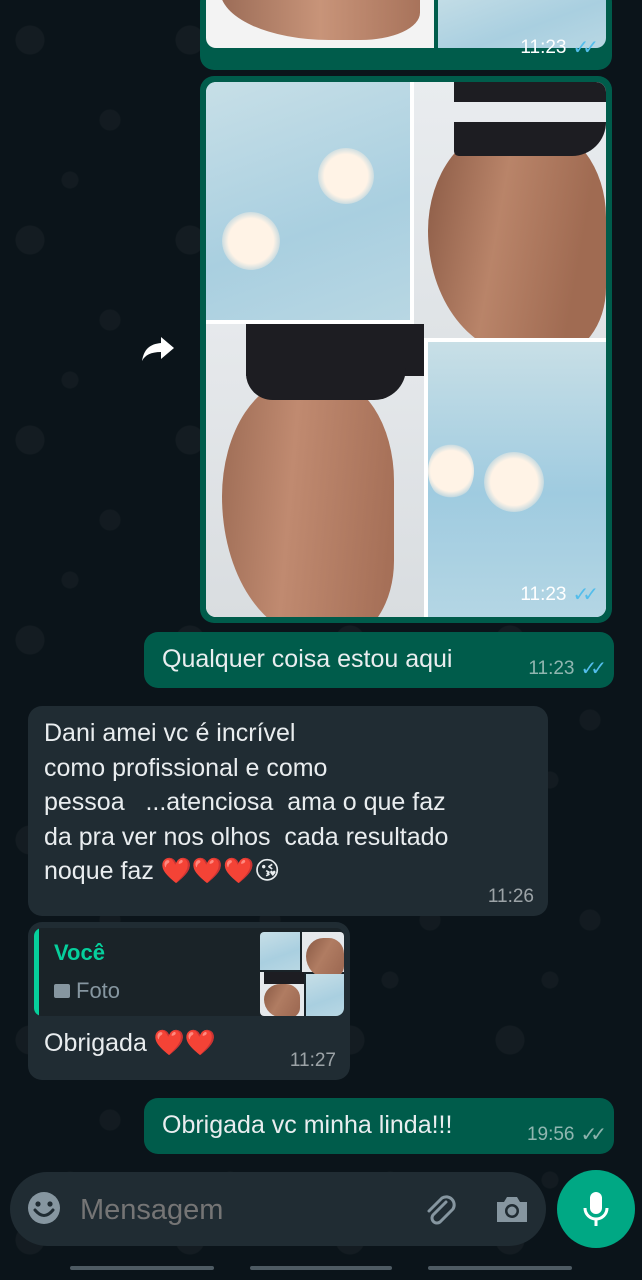 Image resolution: width=642 pixels, height=1280 pixels. I want to click on image-message: 11:23 ✓✓, so click(406, 35).